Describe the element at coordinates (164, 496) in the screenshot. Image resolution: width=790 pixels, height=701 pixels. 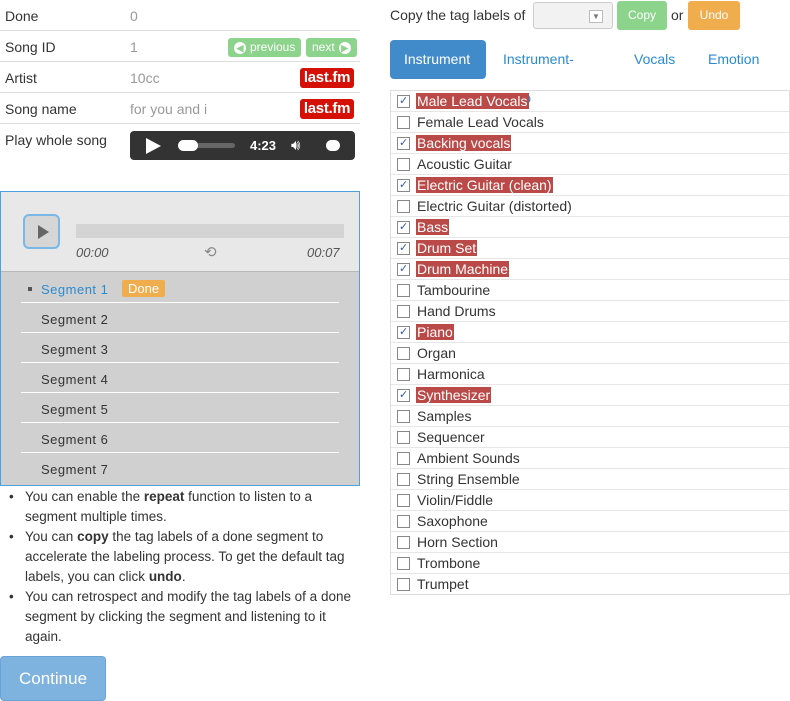
I see `help-text: repeat` at that location.